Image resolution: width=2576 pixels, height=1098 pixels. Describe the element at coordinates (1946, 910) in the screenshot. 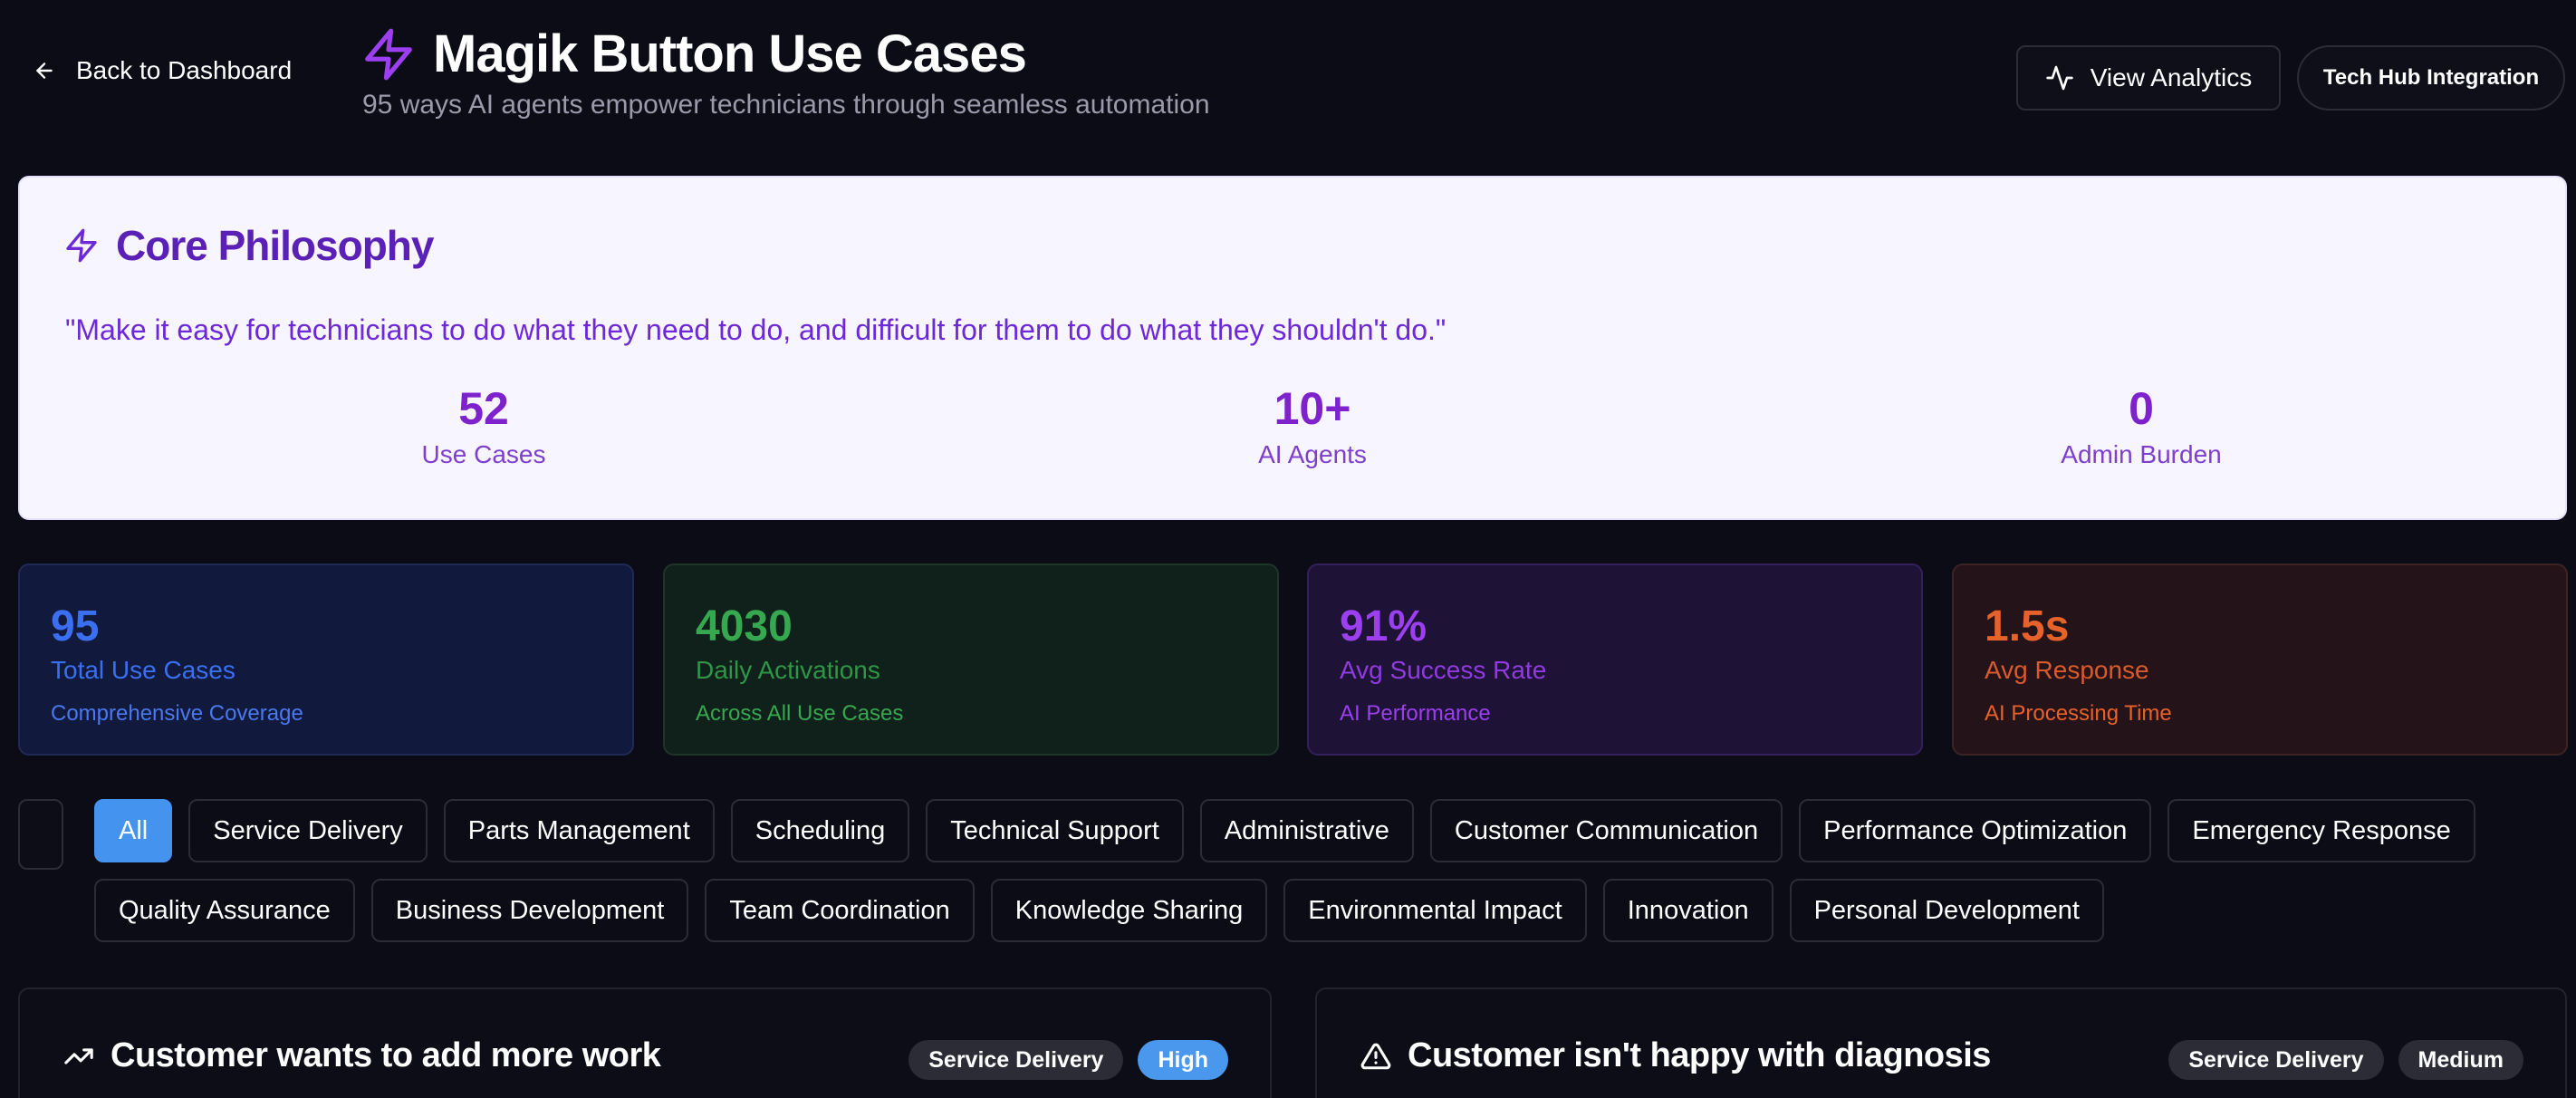

I see `filter-chip-personal-development: Personal Development` at that location.